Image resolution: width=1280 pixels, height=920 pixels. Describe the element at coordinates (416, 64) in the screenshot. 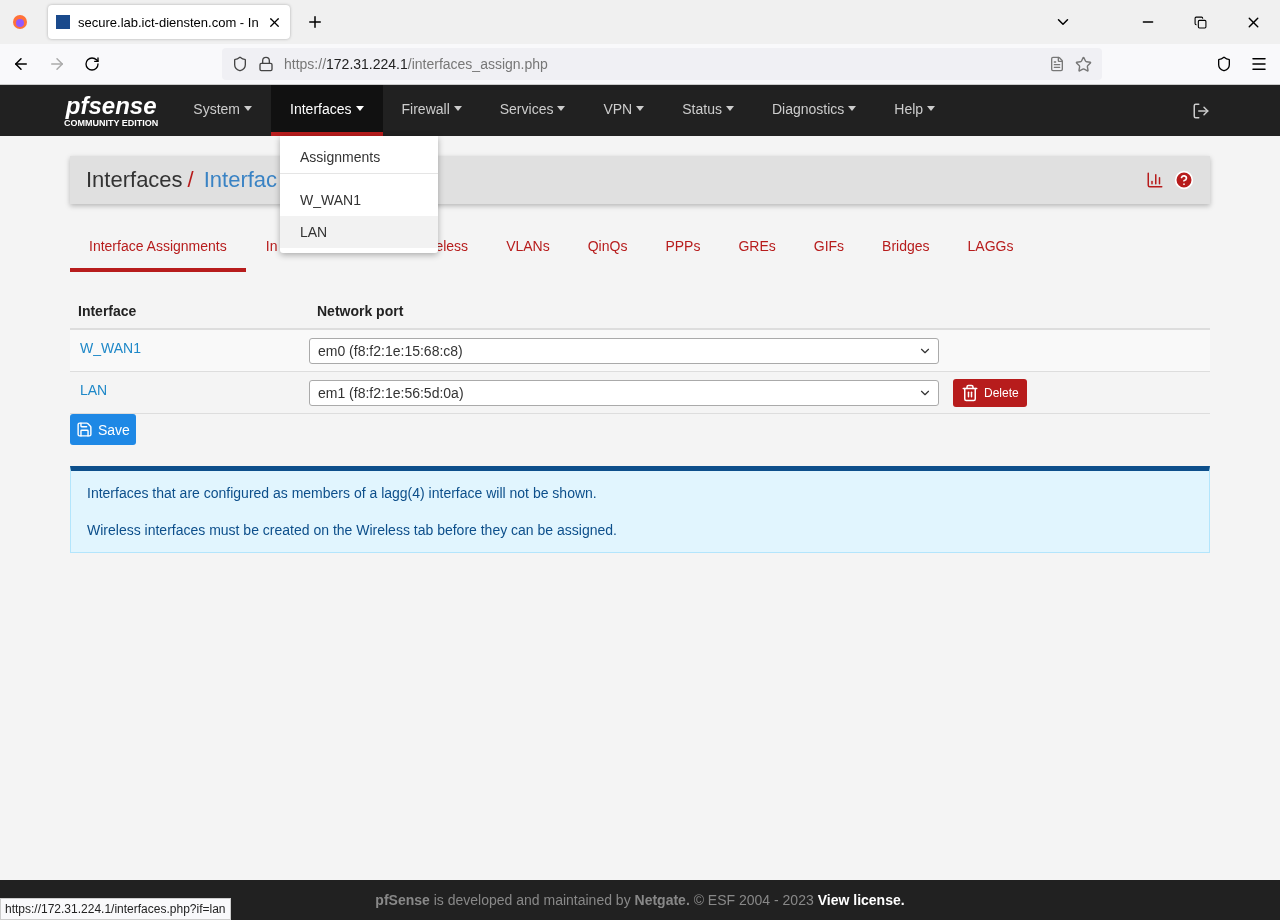

I see `url-text: https://172.31.224.1/interfaces_assign.php` at that location.